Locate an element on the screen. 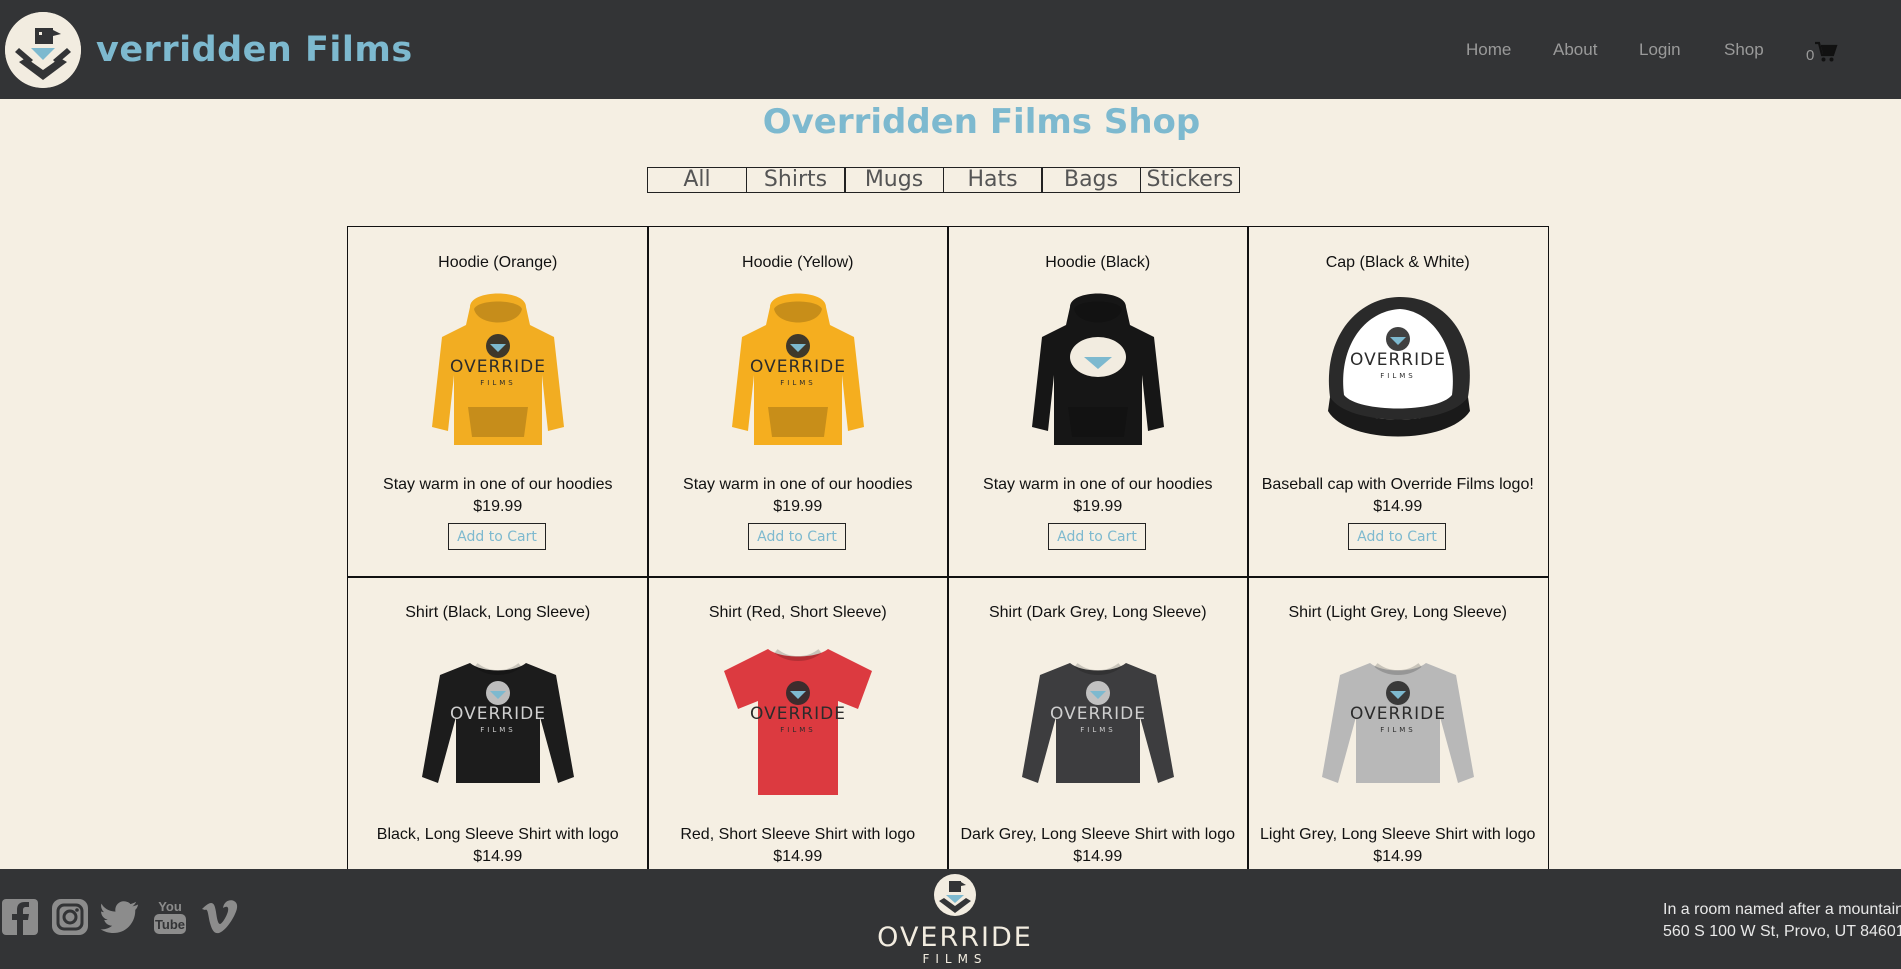  product-name: Shirt (Red, Short Sleeve) is located at coordinates (797, 612).